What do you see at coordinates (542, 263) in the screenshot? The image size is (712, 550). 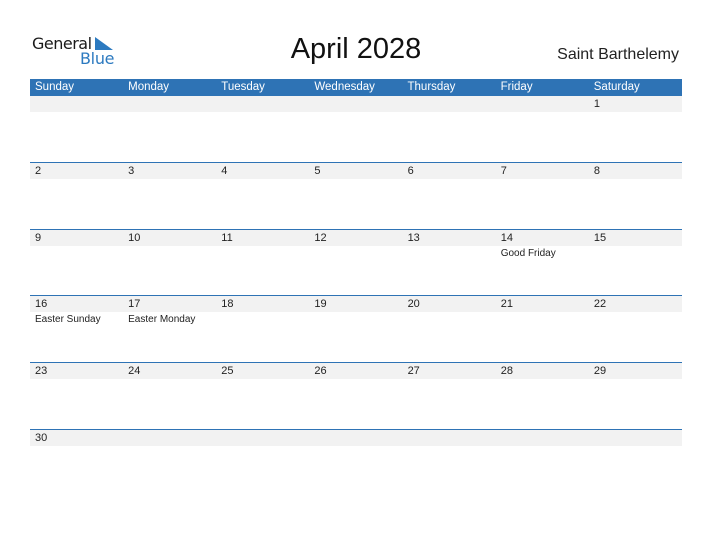 I see `day-cell: 14 Good Friday` at bounding box center [542, 263].